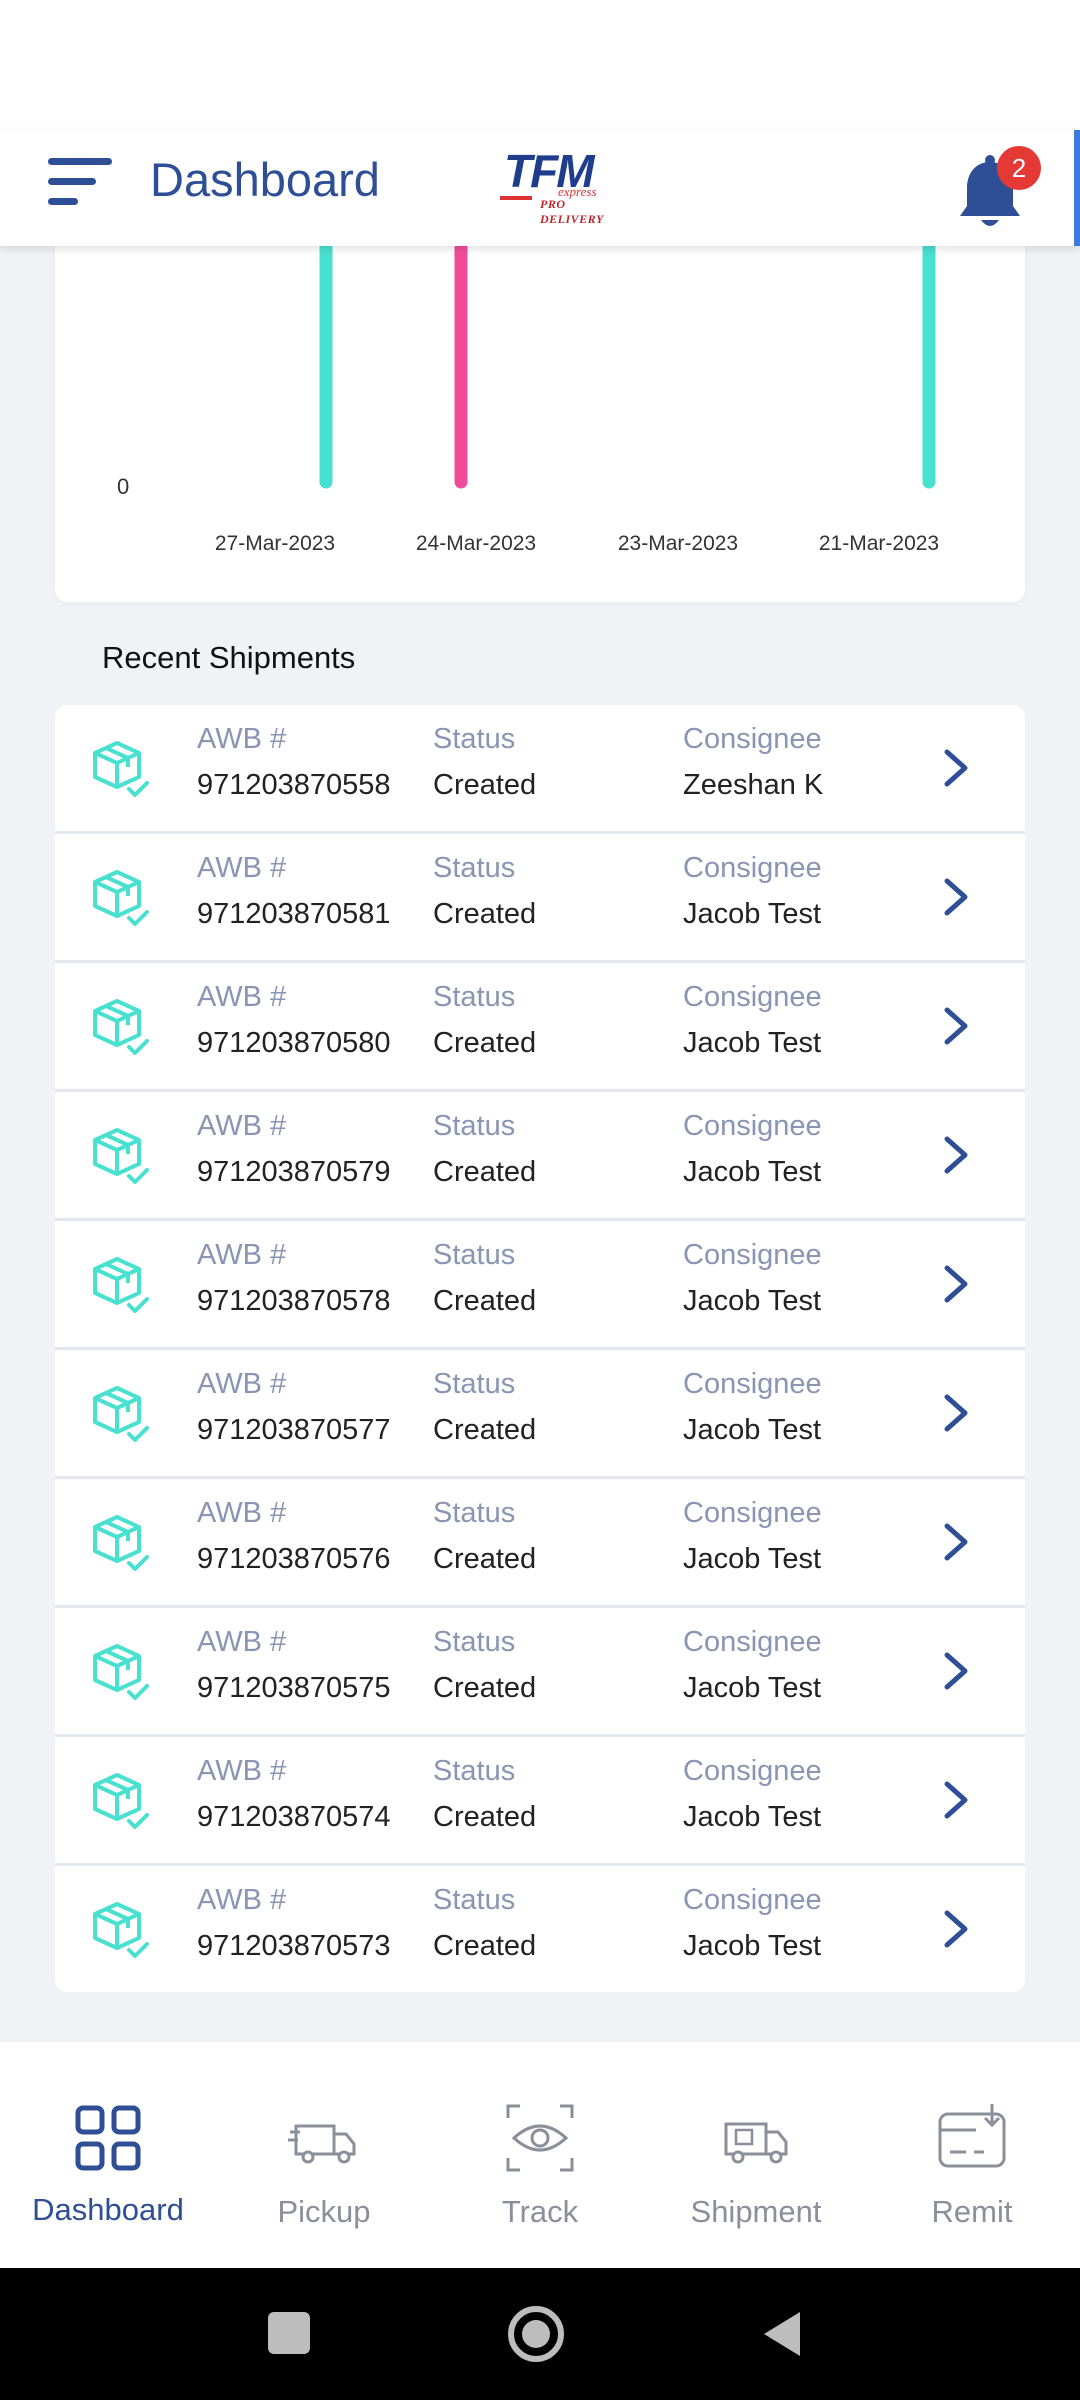 The height and width of the screenshot is (2400, 1080). What do you see at coordinates (265, 179) in the screenshot?
I see `page-title: Dashboard` at bounding box center [265, 179].